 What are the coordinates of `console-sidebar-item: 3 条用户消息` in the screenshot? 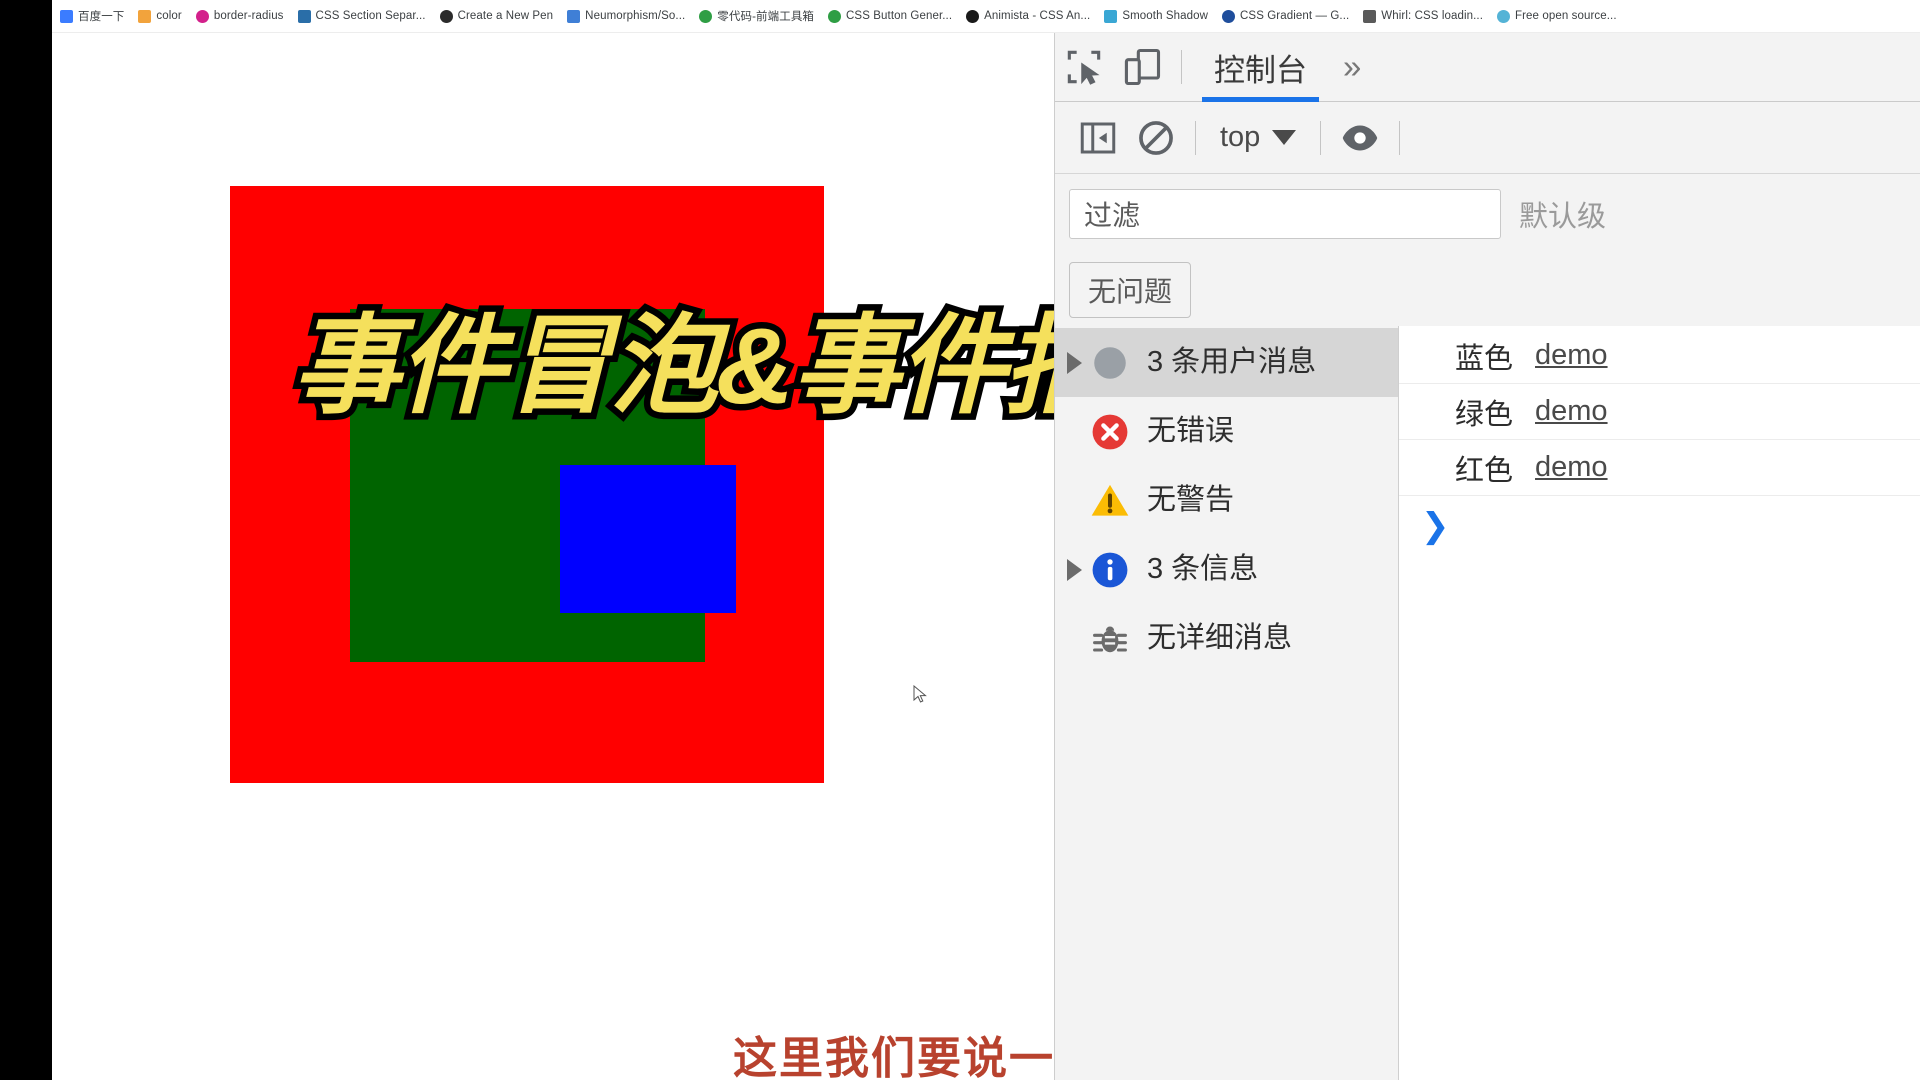 It's located at (1226, 362).